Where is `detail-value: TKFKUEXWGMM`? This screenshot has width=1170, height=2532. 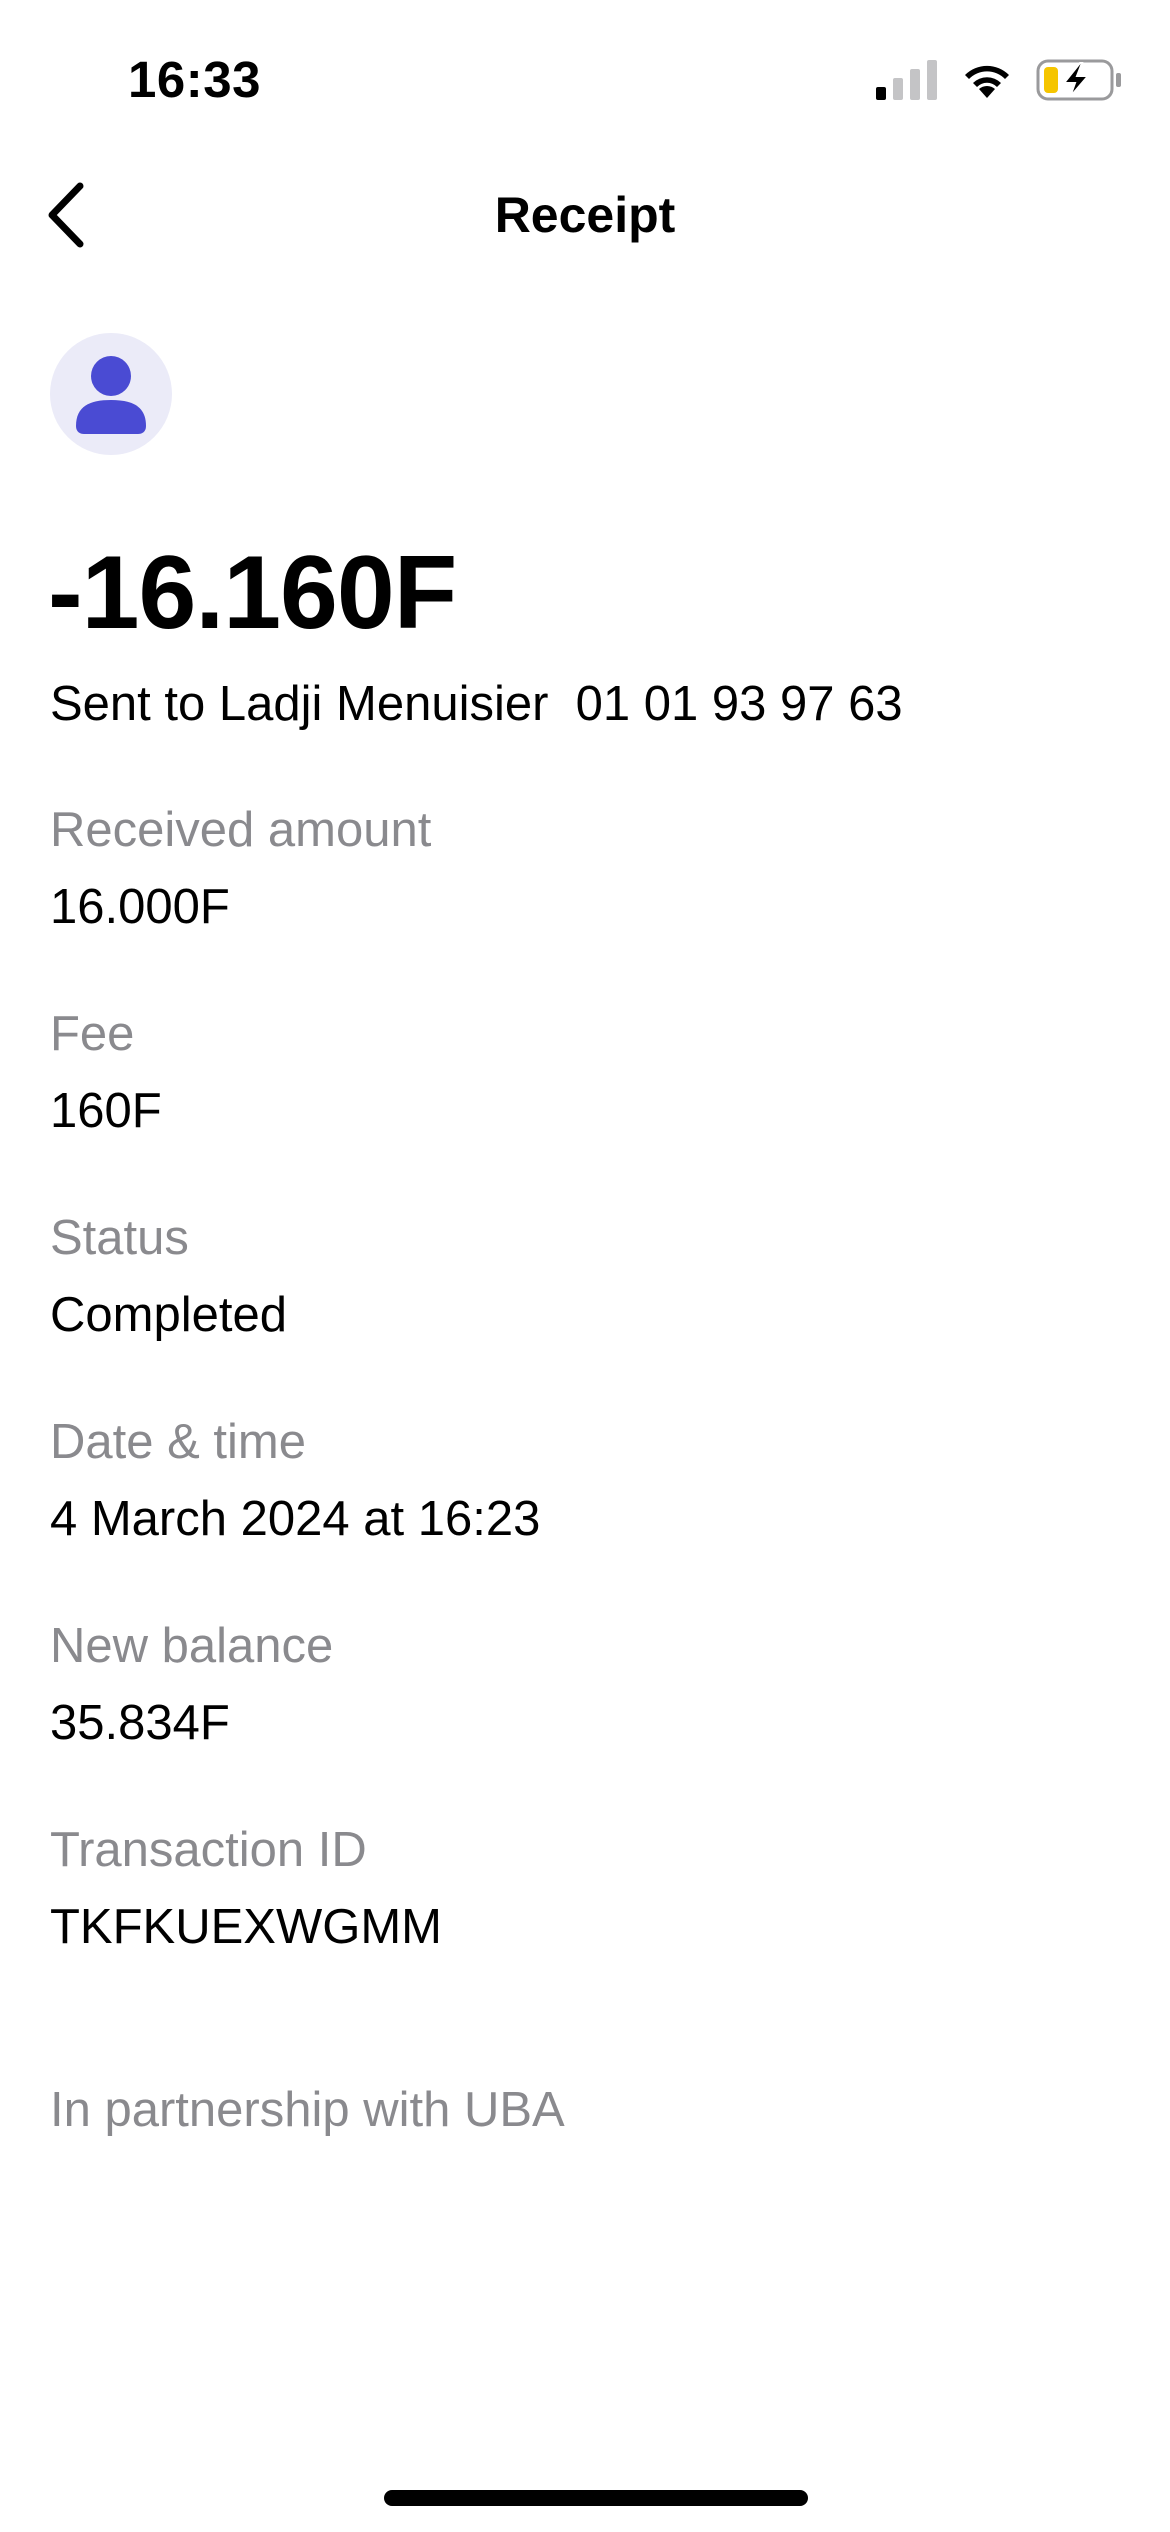 detail-value: TKFKUEXWGMM is located at coordinates (585, 1927).